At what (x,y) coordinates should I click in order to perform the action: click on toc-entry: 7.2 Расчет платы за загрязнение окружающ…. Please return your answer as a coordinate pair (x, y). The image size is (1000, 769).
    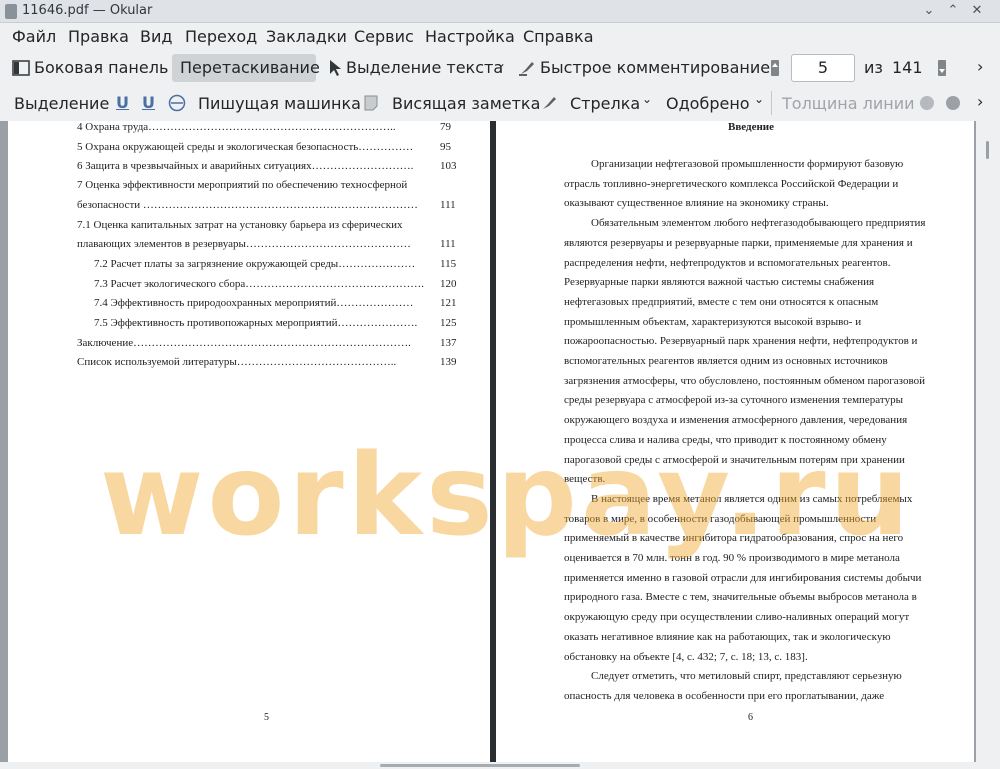
    Looking at the image, I should click on (261, 264).